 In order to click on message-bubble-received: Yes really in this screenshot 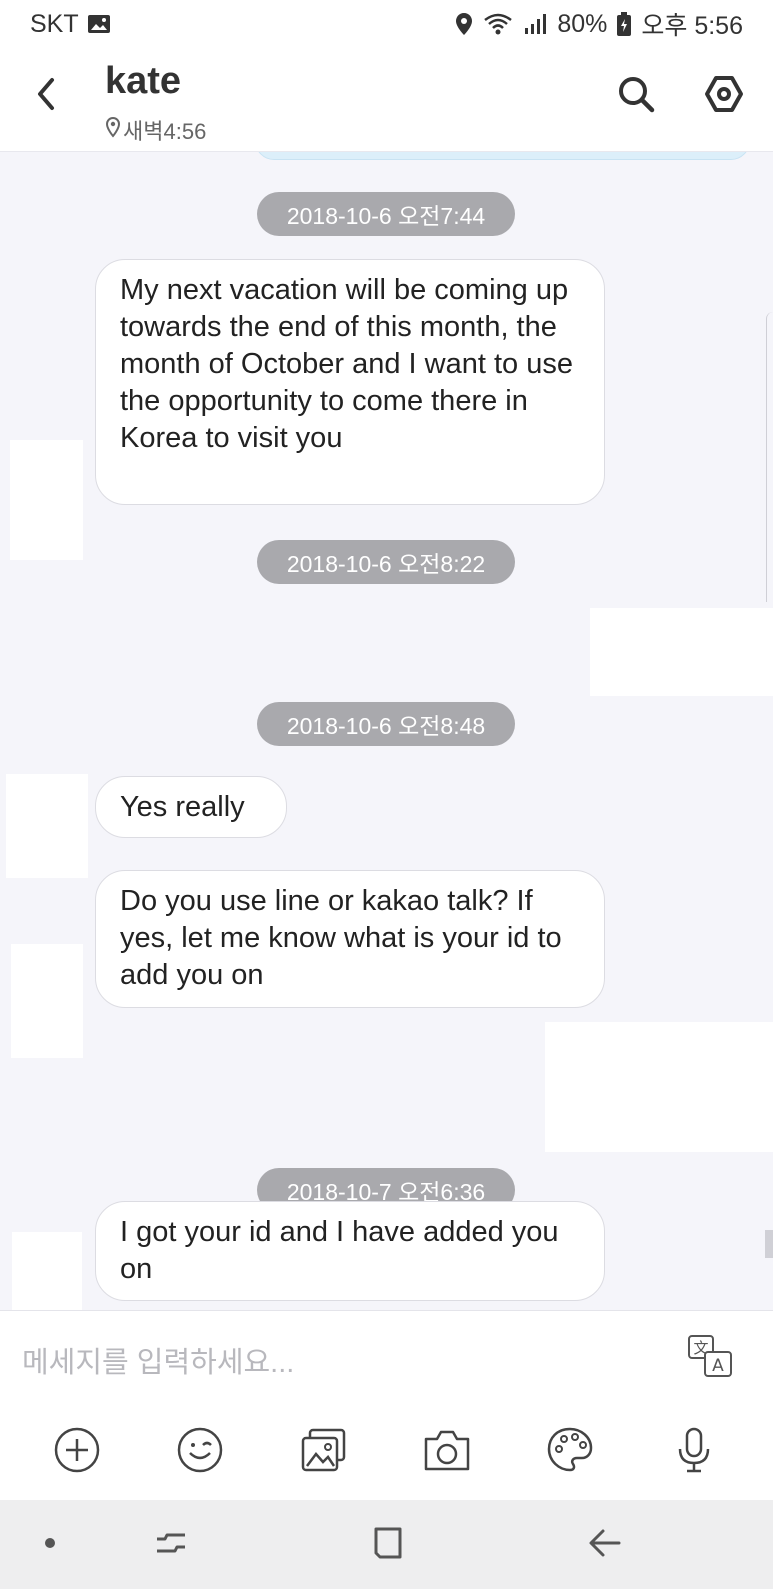, I will do `click(191, 807)`.